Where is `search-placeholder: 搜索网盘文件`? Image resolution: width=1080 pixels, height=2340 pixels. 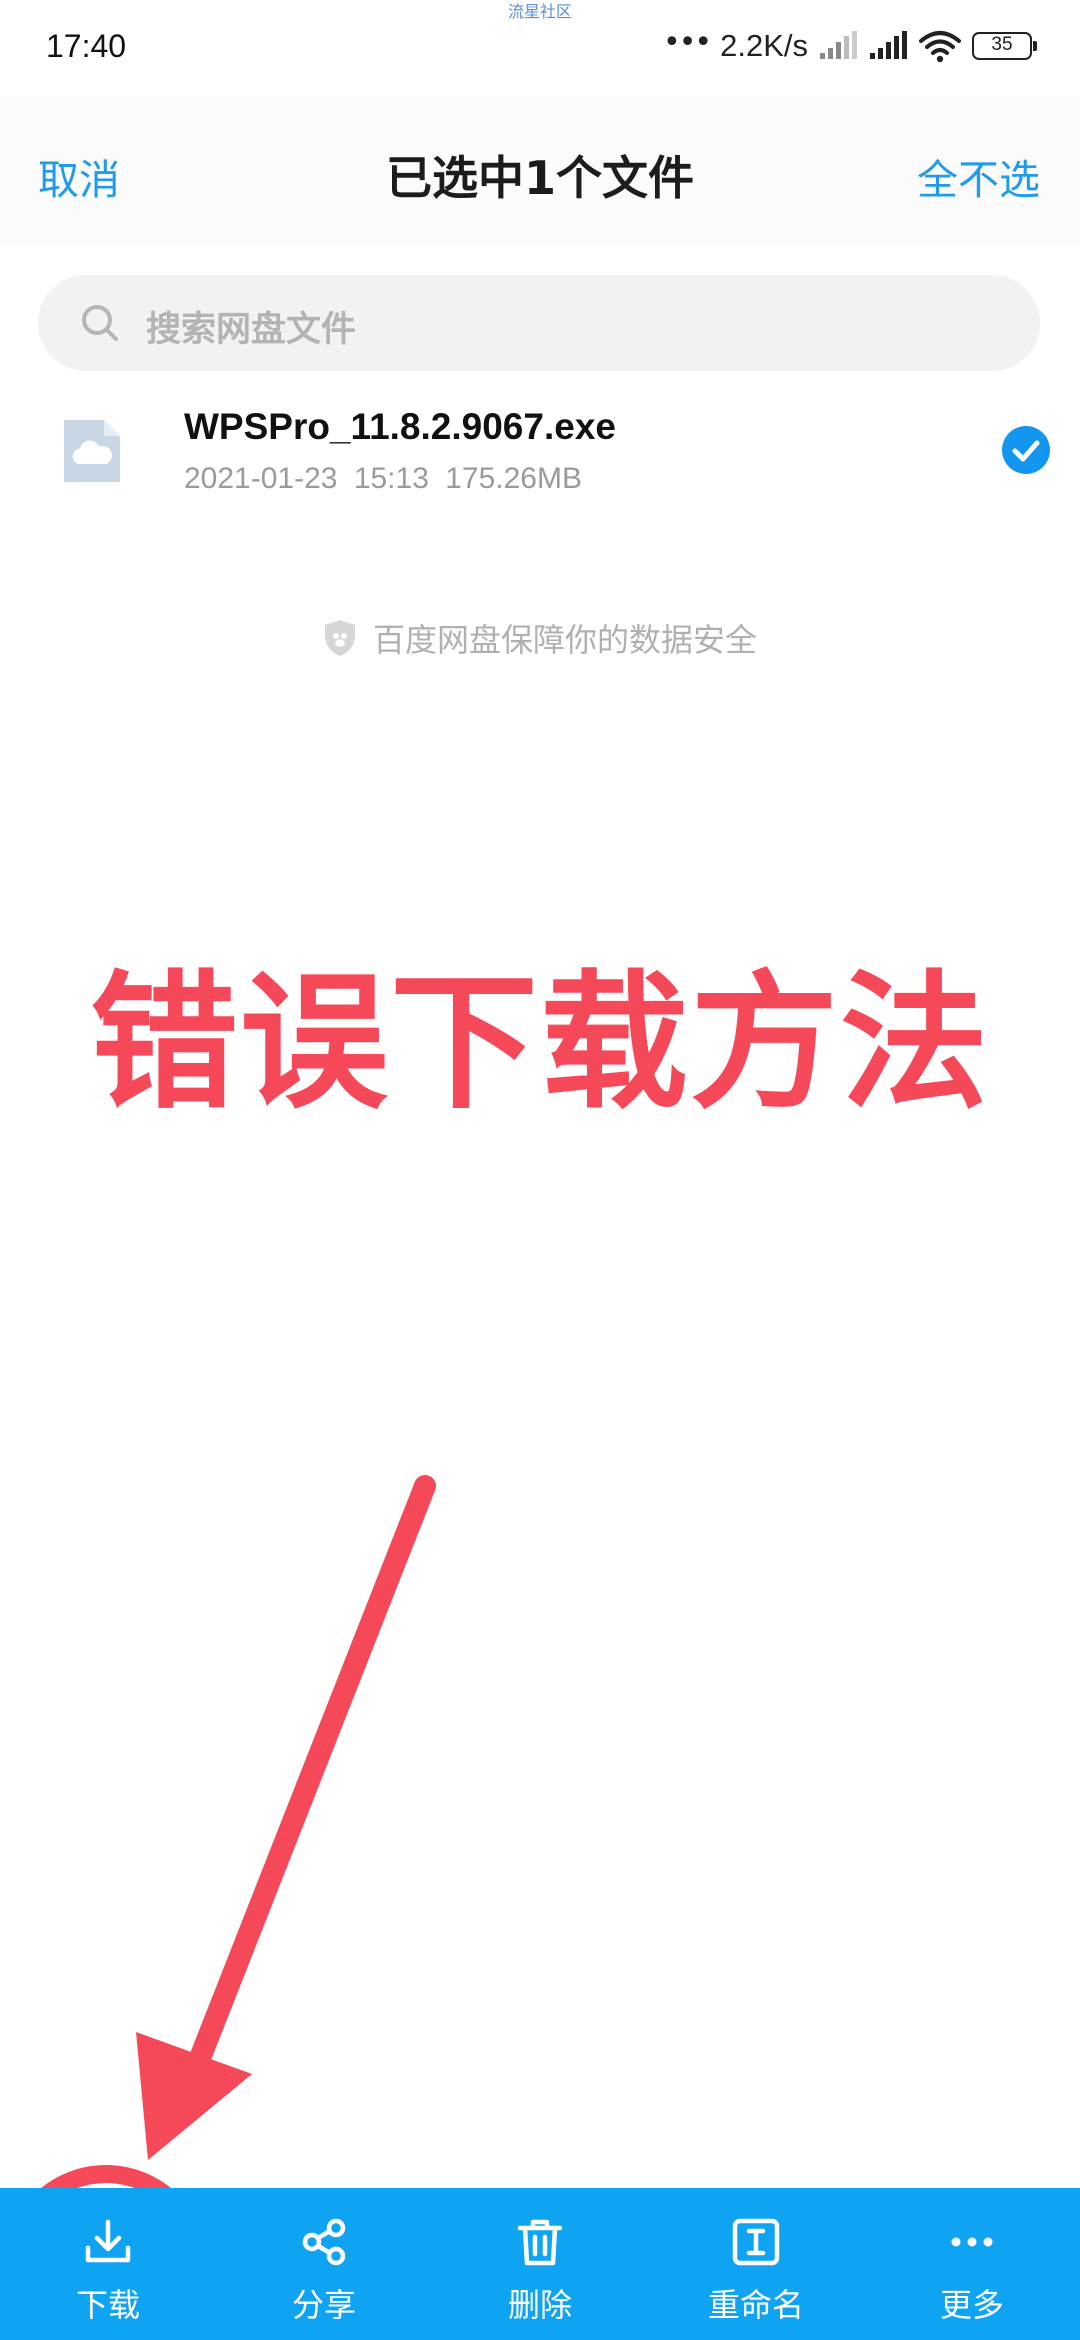 search-placeholder: 搜索网盘文件 is located at coordinates (251, 330).